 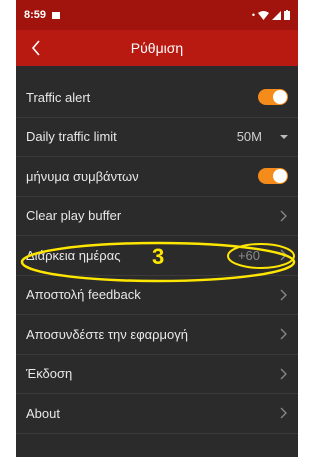 I want to click on status-bar: 8:59 •, so click(x=157, y=15).